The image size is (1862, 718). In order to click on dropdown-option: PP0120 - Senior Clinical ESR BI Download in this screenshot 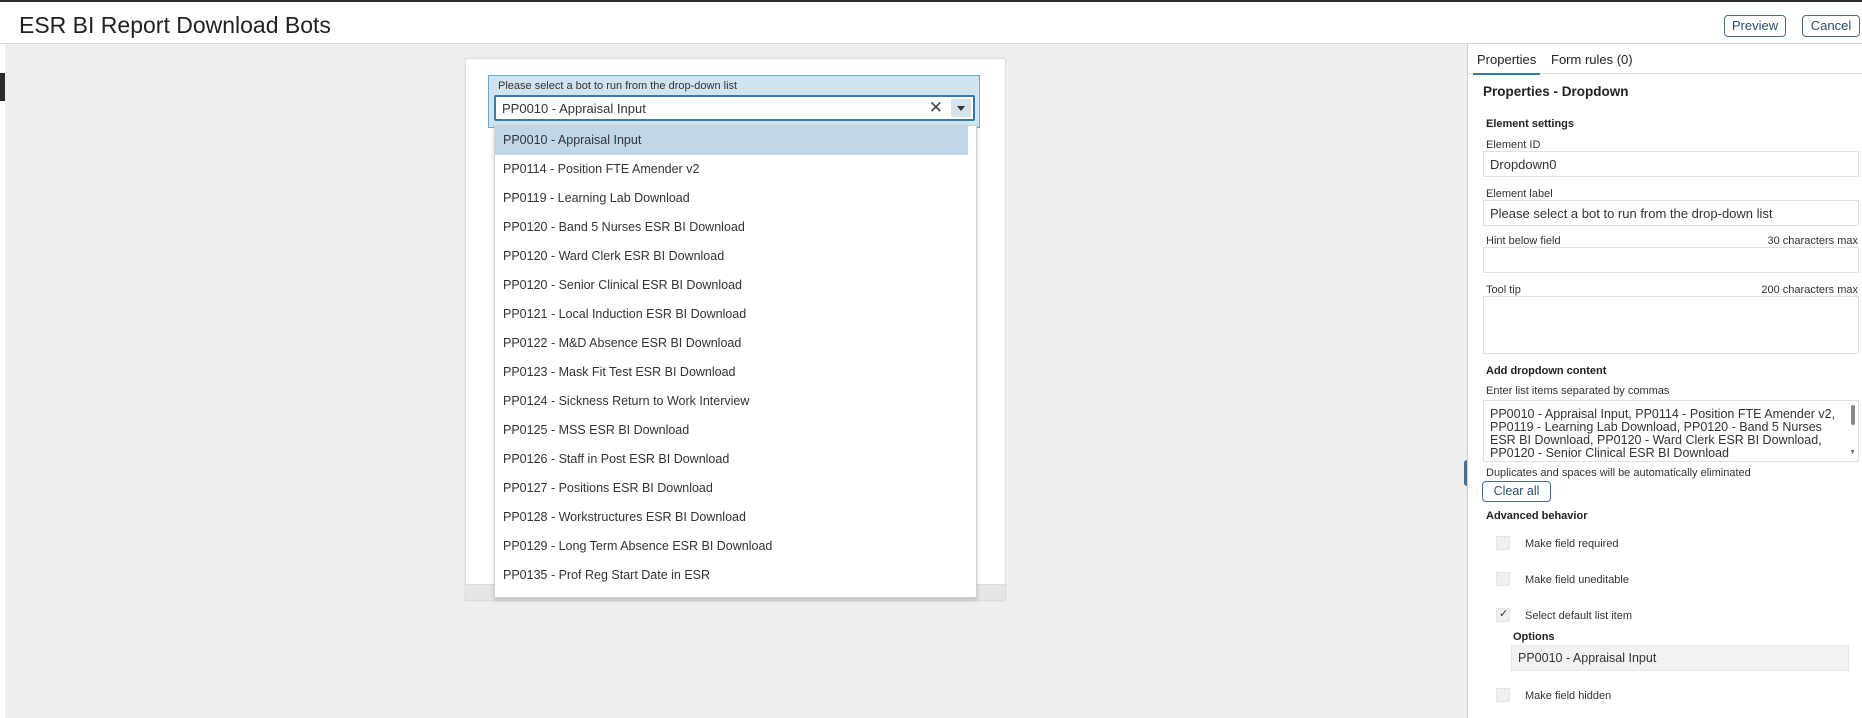, I will do `click(731, 285)`.